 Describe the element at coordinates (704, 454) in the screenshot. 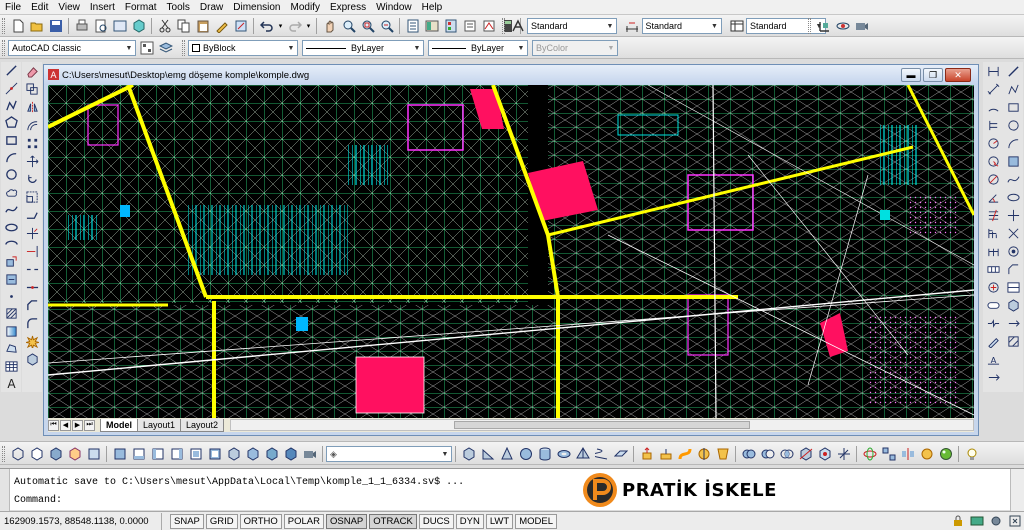

I see `revolve-icon` at that location.